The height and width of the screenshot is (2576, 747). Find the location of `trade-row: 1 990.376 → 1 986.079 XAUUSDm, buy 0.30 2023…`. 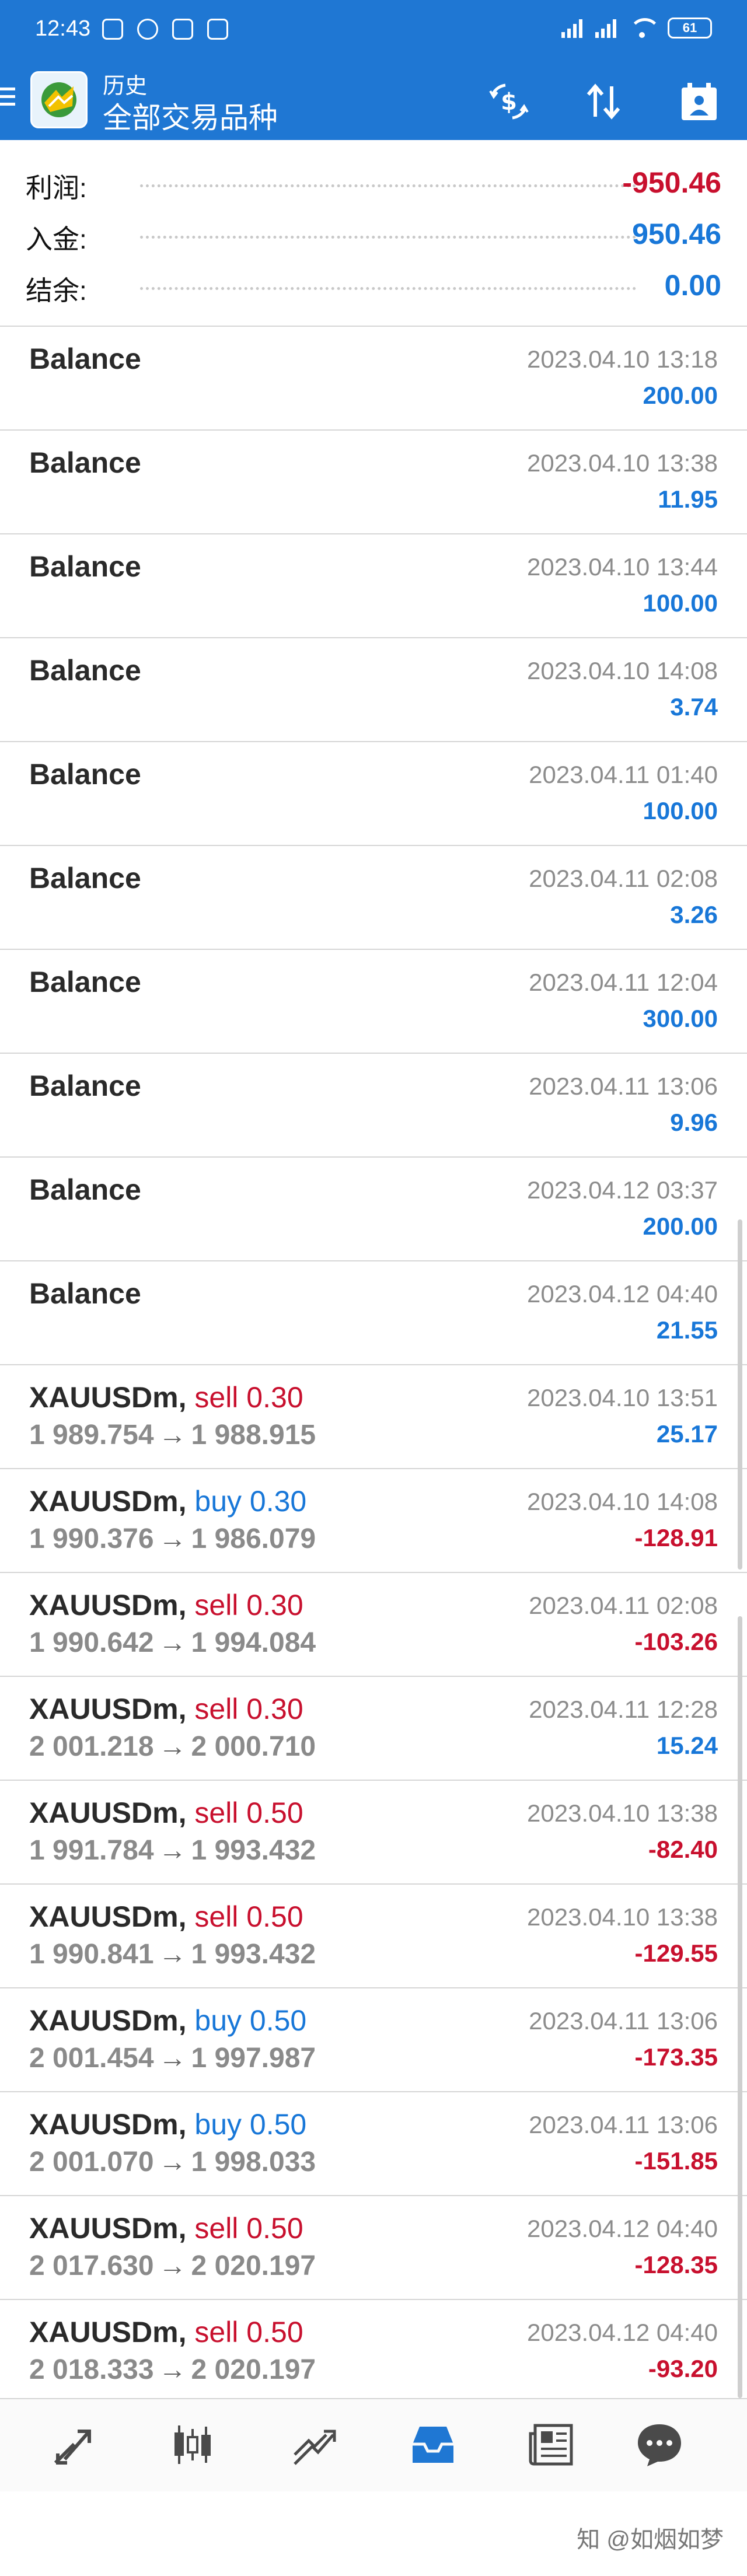

trade-row: 1 990.376 → 1 986.079 XAUUSDm, buy 0.30 2023… is located at coordinates (373, 1520).